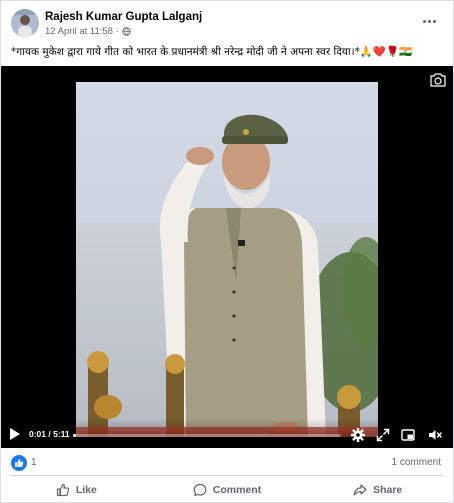 Image resolution: width=454 pixels, height=503 pixels. What do you see at coordinates (227, 463) in the screenshot?
I see `reaction-stats: 1 1 comment` at bounding box center [227, 463].